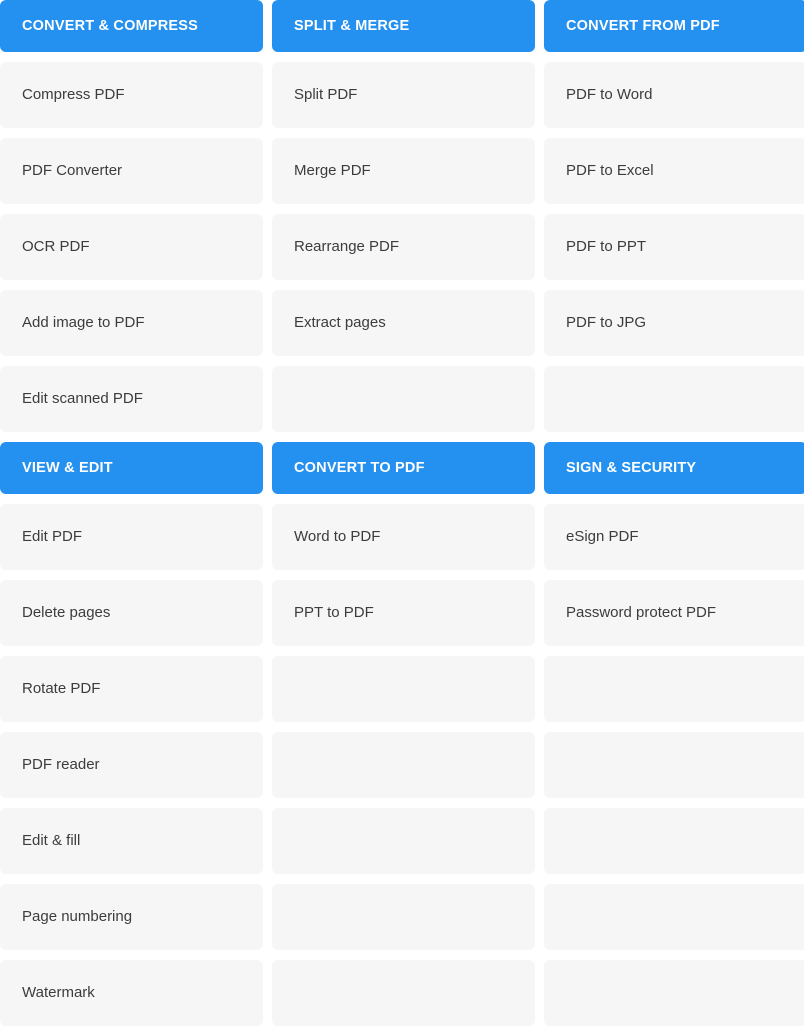 This screenshot has height=1026, width=804. Describe the element at coordinates (602, 536) in the screenshot. I see `tool-item-label: eSign PDF` at that location.